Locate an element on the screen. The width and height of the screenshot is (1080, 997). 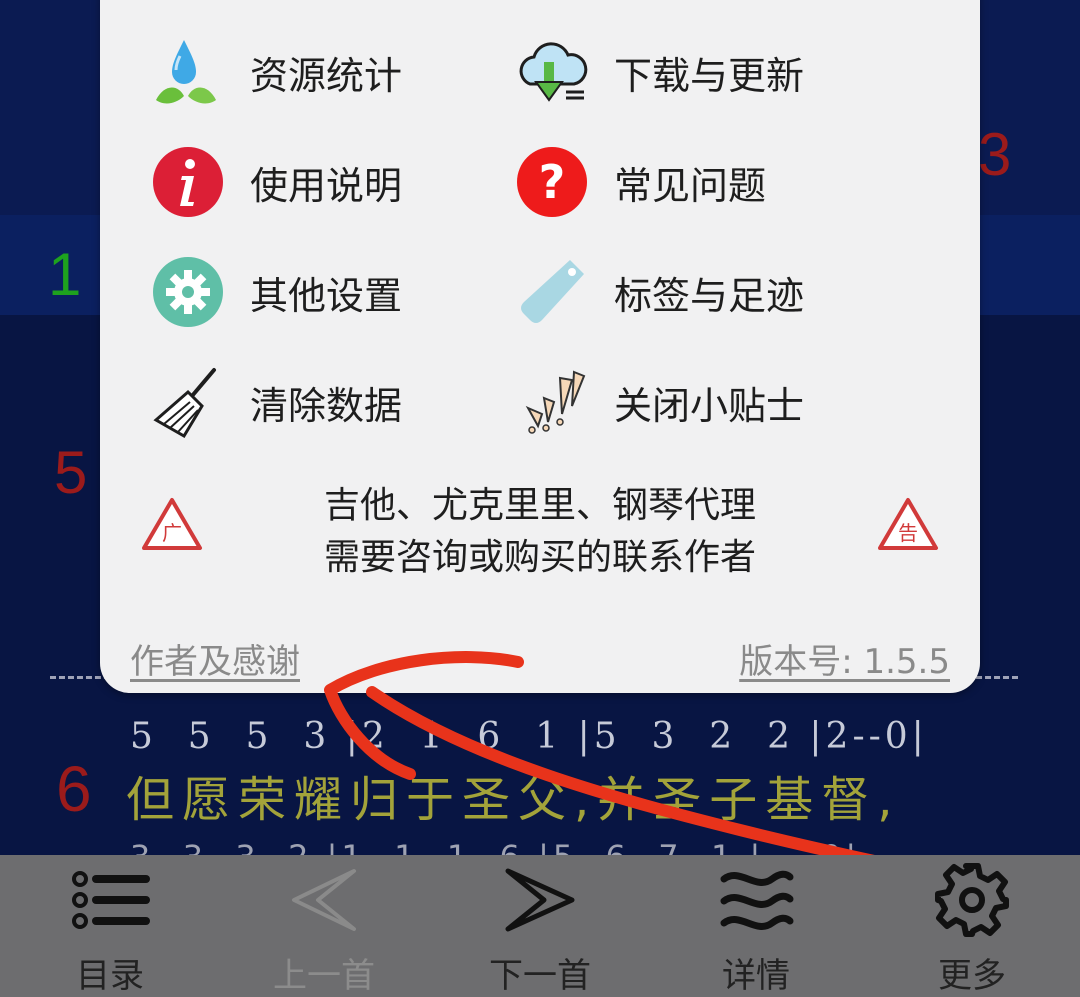
menu-item-label: 常见问题 is located at coordinates (690, 185).